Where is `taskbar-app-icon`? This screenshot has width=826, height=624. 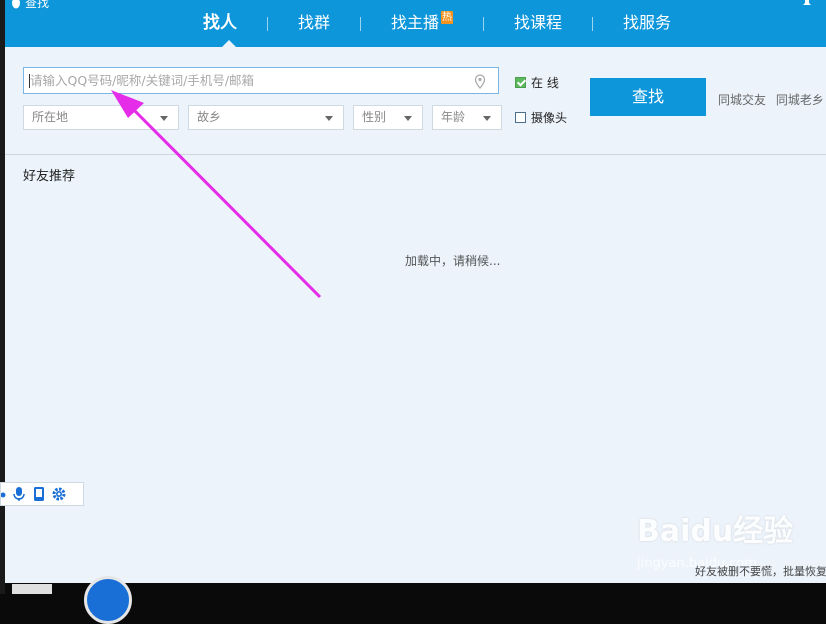 taskbar-app-icon is located at coordinates (108, 600).